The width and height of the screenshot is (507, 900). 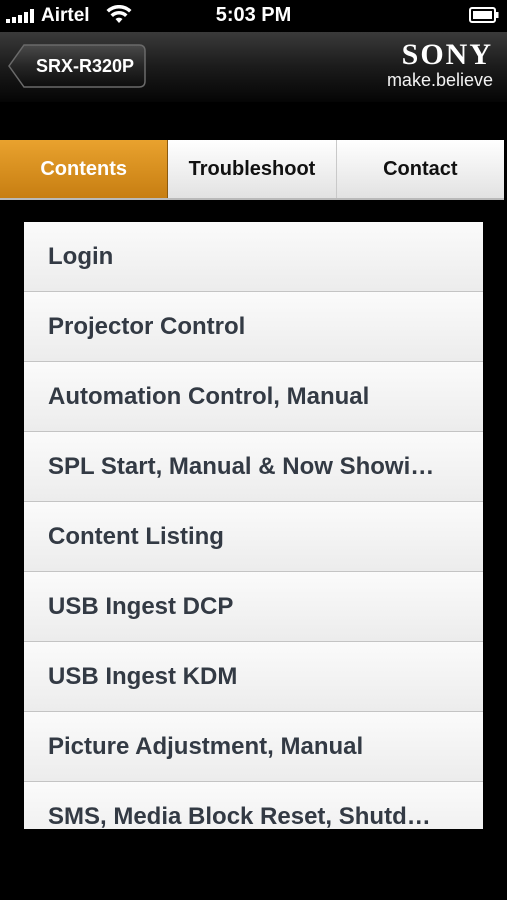 I want to click on list-item-picture-adjustment: Picture Adjustment, Manual, so click(x=253, y=747).